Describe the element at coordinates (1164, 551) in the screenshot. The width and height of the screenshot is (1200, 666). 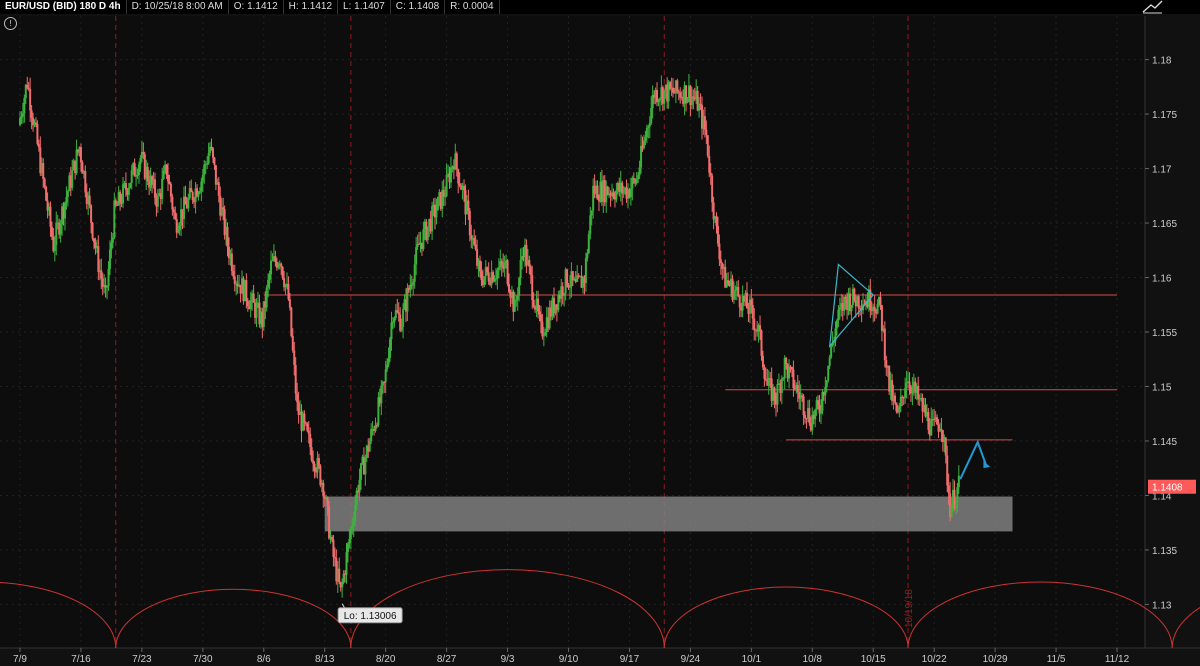
I see `y-tick-label: 1.135` at that location.